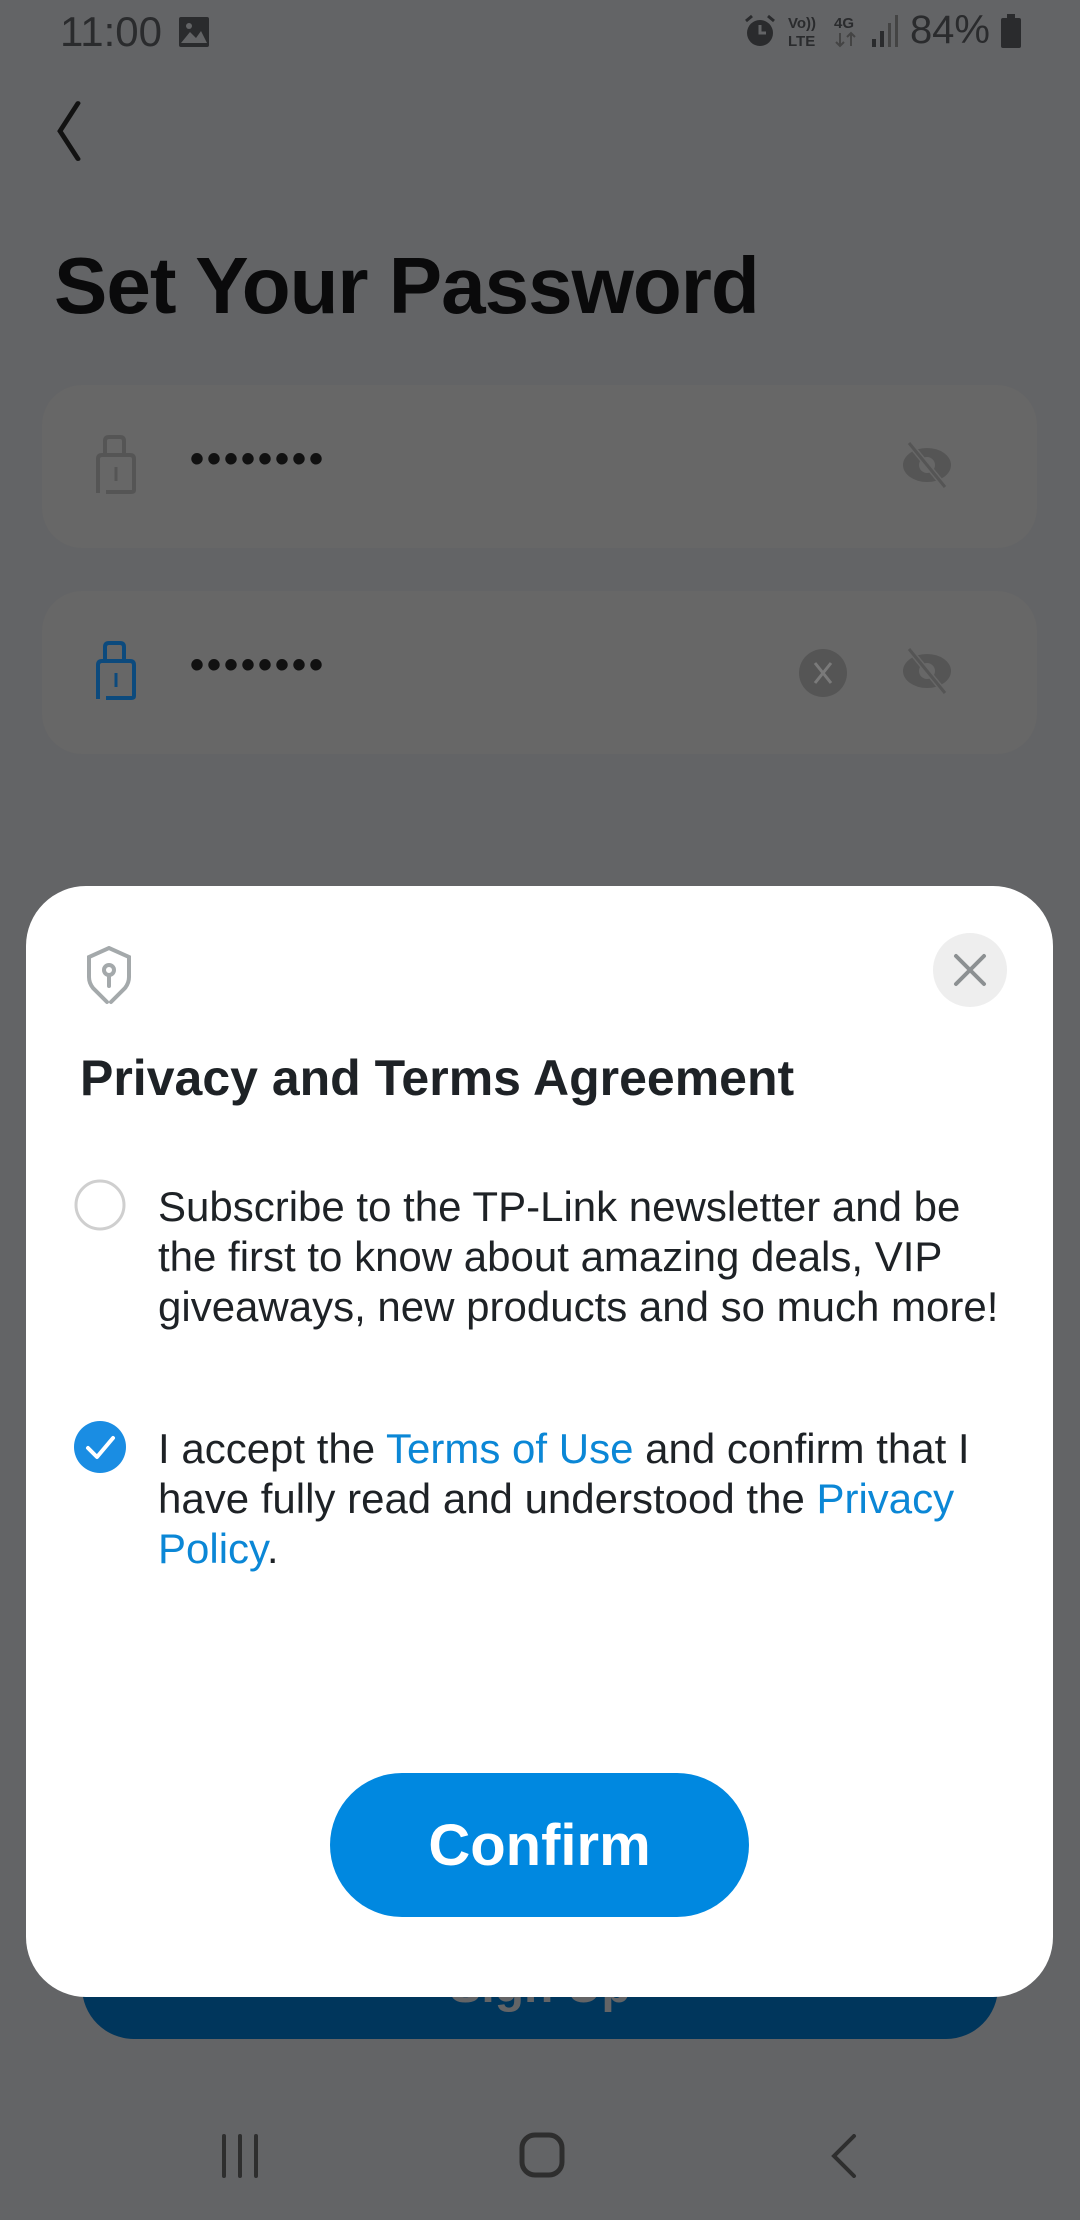 The image size is (1080, 2220). What do you see at coordinates (949, 30) in the screenshot?
I see `battery-percent: 84%` at bounding box center [949, 30].